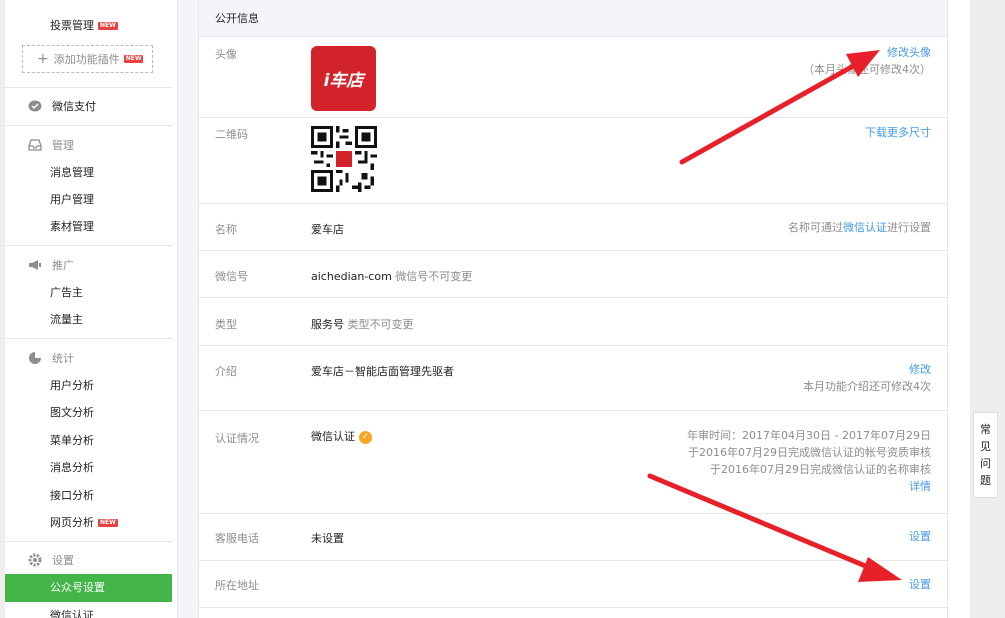  Describe the element at coordinates (72, 25) in the screenshot. I see `sidebar-item-label: 投票管理` at that location.